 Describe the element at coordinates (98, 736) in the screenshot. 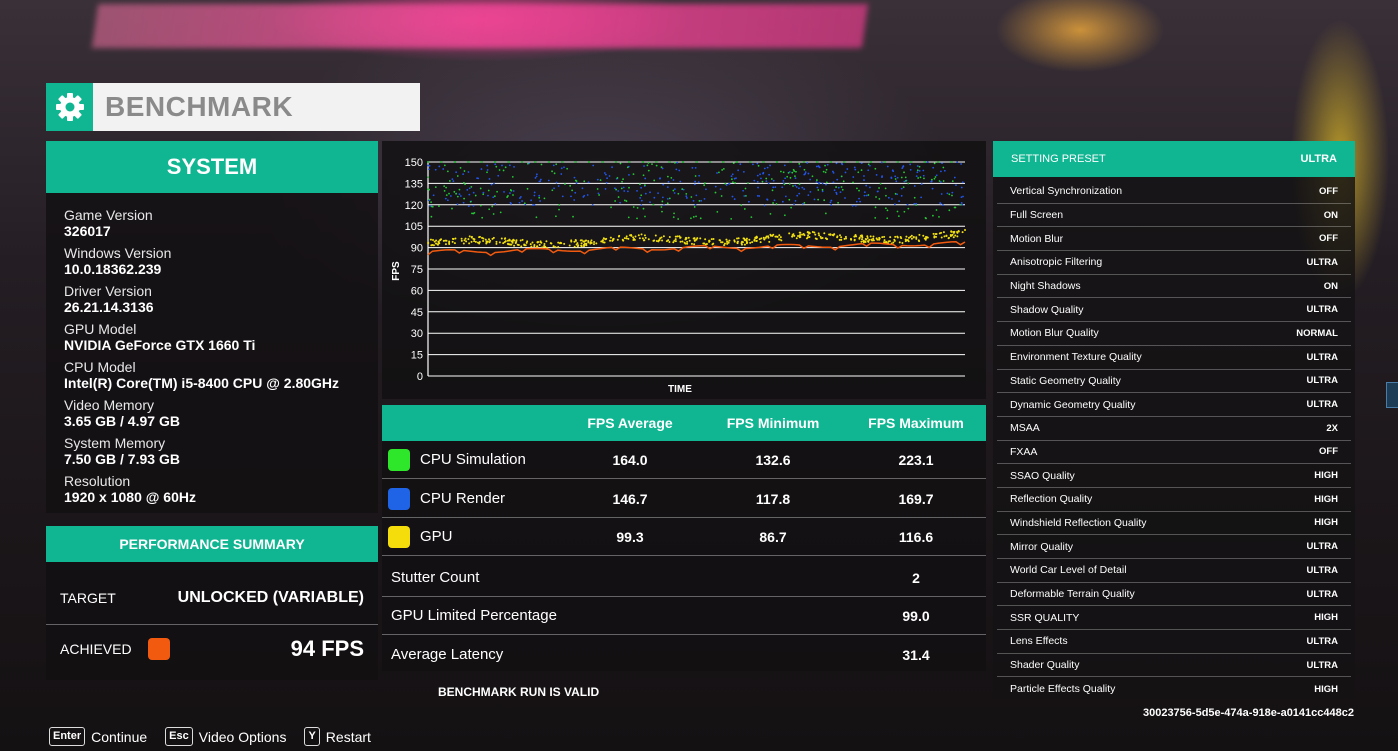

I see `footer-action-continue: Enter Continue` at that location.